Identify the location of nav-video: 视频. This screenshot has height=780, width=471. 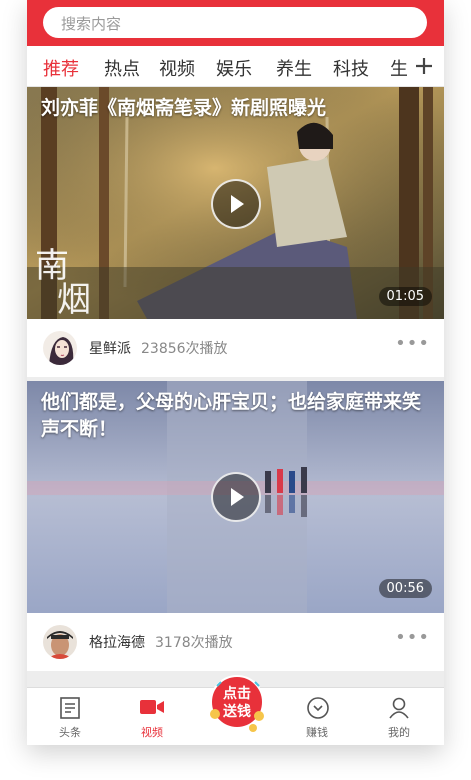
(152, 716).